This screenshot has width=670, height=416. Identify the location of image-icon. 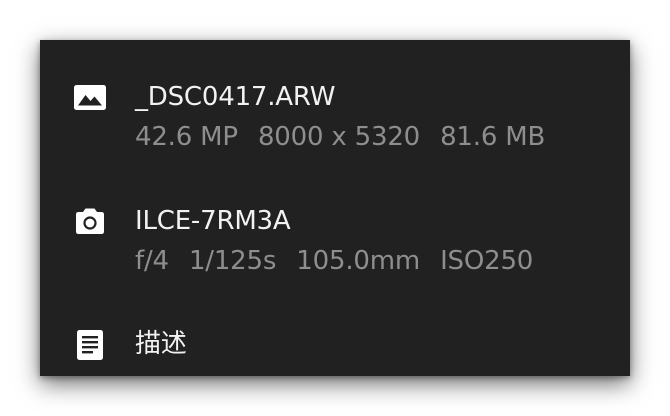
(90, 98).